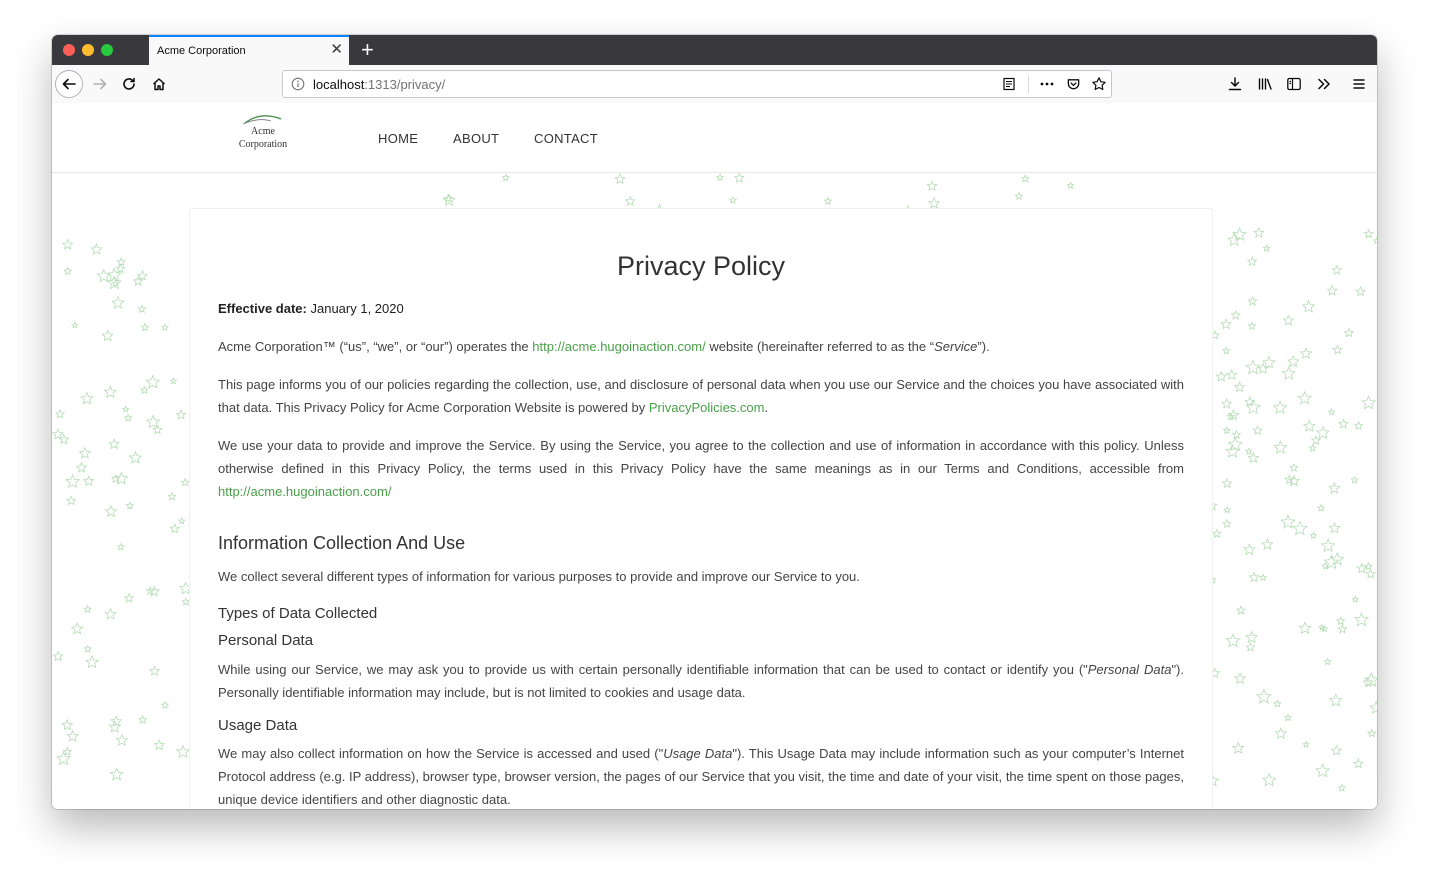 The image size is (1429, 877). What do you see at coordinates (367, 50) in the screenshot?
I see `new-tab-button: +` at bounding box center [367, 50].